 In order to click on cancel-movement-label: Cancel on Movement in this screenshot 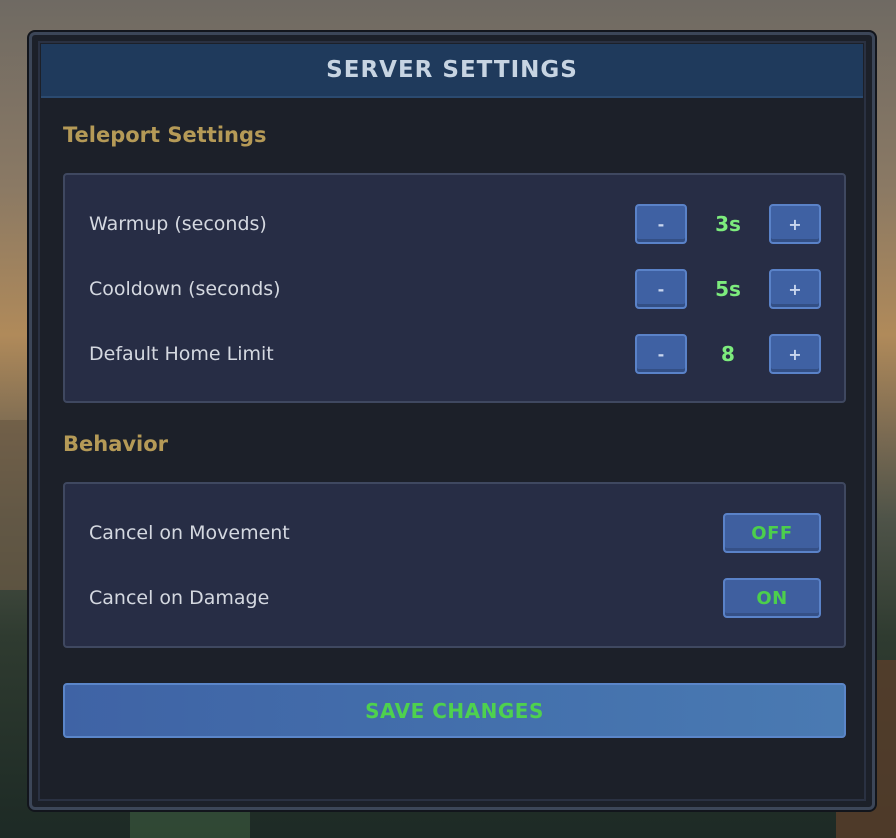, I will do `click(189, 533)`.